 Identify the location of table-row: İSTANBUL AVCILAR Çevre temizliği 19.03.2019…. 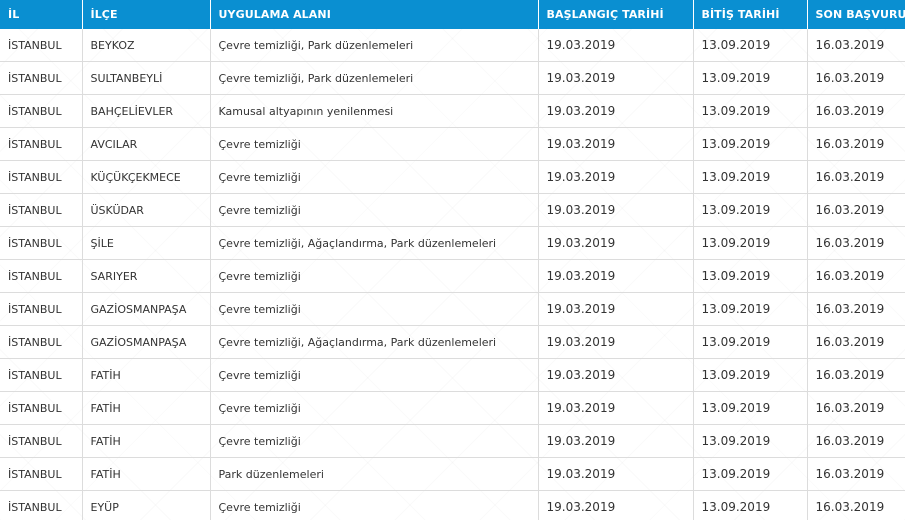
(452, 144).